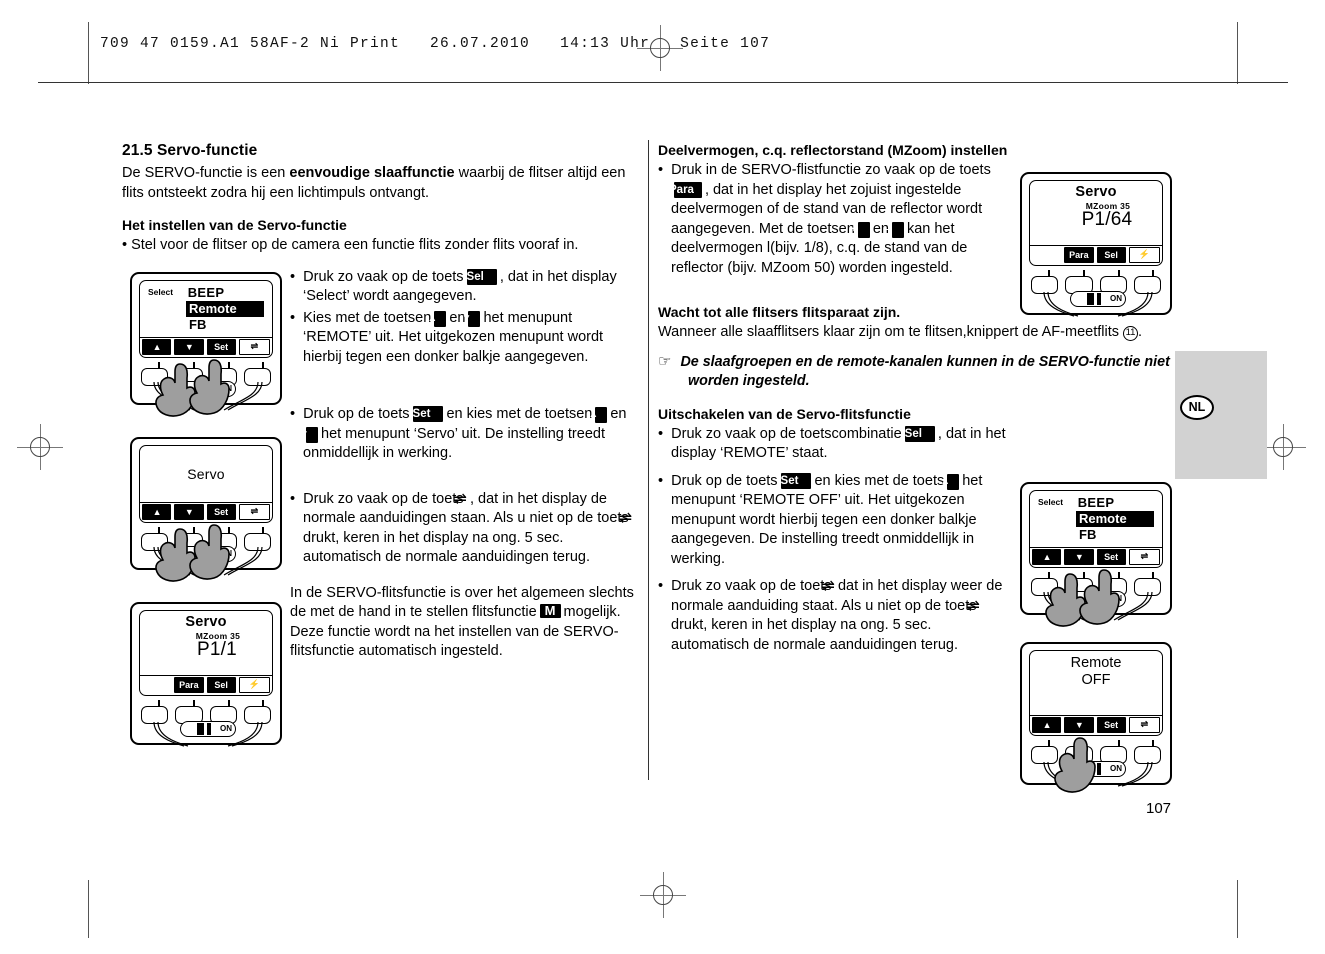  What do you see at coordinates (1047, 557) in the screenshot?
I see `softkey-up-5: ▲` at bounding box center [1047, 557].